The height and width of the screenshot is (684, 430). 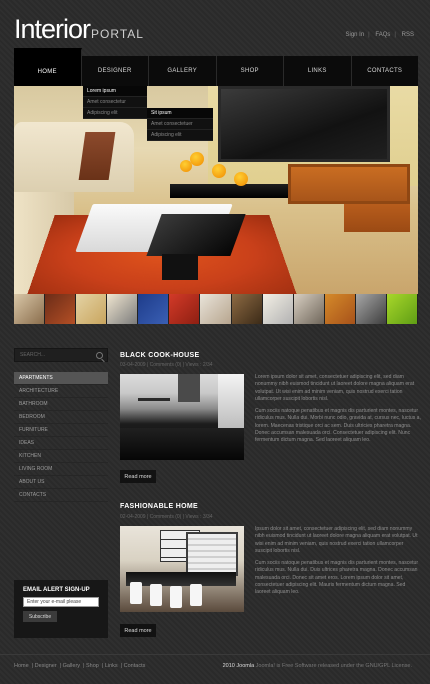 I want to click on email-alert-title: EMAIL ALERT SIGN-UP, so click(x=56, y=590).